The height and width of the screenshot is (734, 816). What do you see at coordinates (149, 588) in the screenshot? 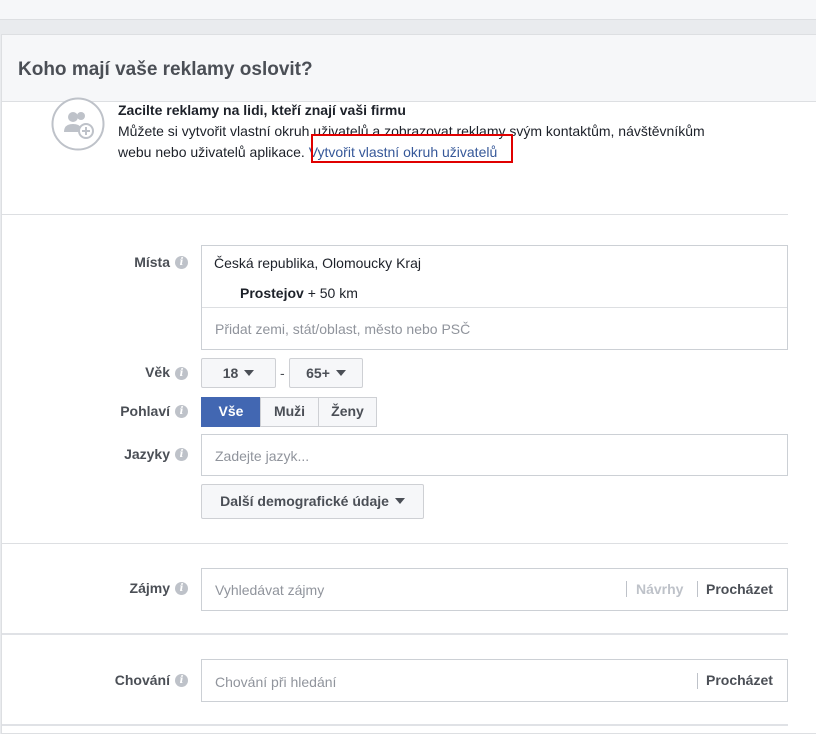
I see `interests-label: Zájmy` at bounding box center [149, 588].